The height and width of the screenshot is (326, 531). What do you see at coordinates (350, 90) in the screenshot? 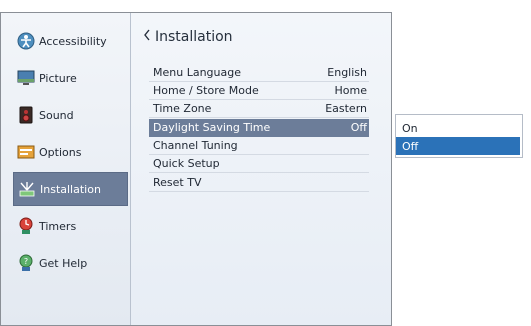
I see `menu-row-value: Home` at bounding box center [350, 90].